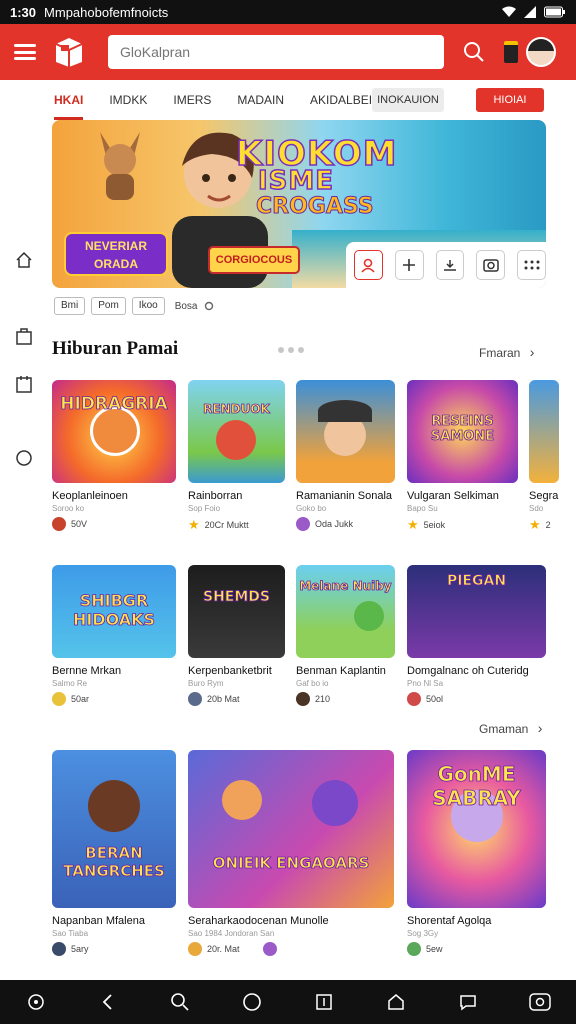 Image resolution: width=576 pixels, height=1024 pixels. I want to click on thumbnail-title: PIEGAN, so click(476, 581).